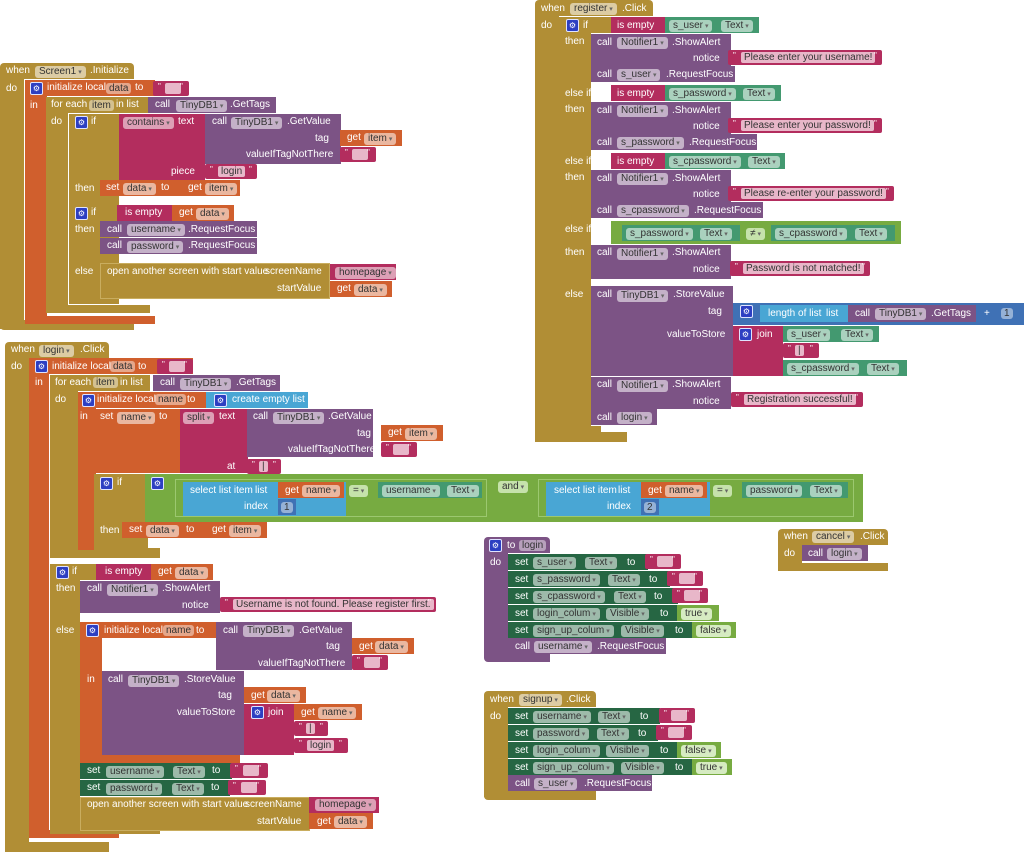 The image size is (1024, 852). Describe the element at coordinates (803, 268) in the screenshot. I see `string-value: Password is not matched!` at that location.